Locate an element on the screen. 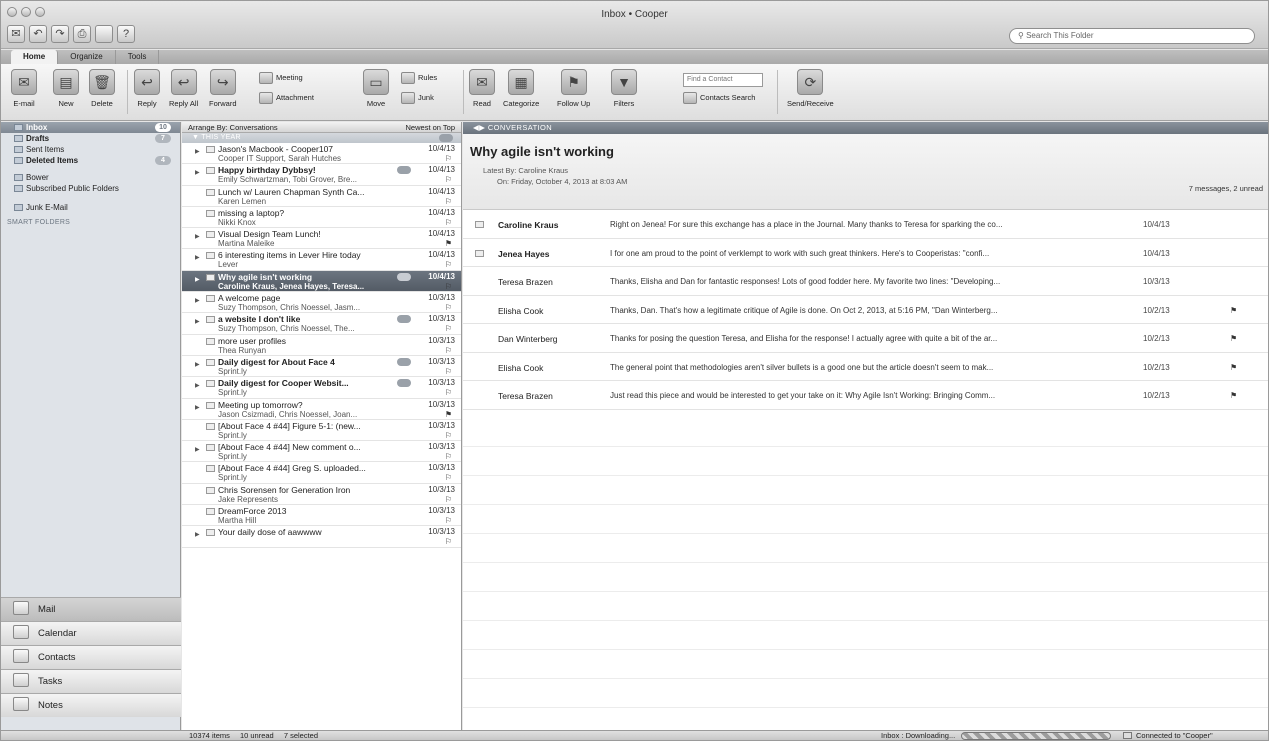 The image size is (1269, 741). tab-home: Home is located at coordinates (35, 57).